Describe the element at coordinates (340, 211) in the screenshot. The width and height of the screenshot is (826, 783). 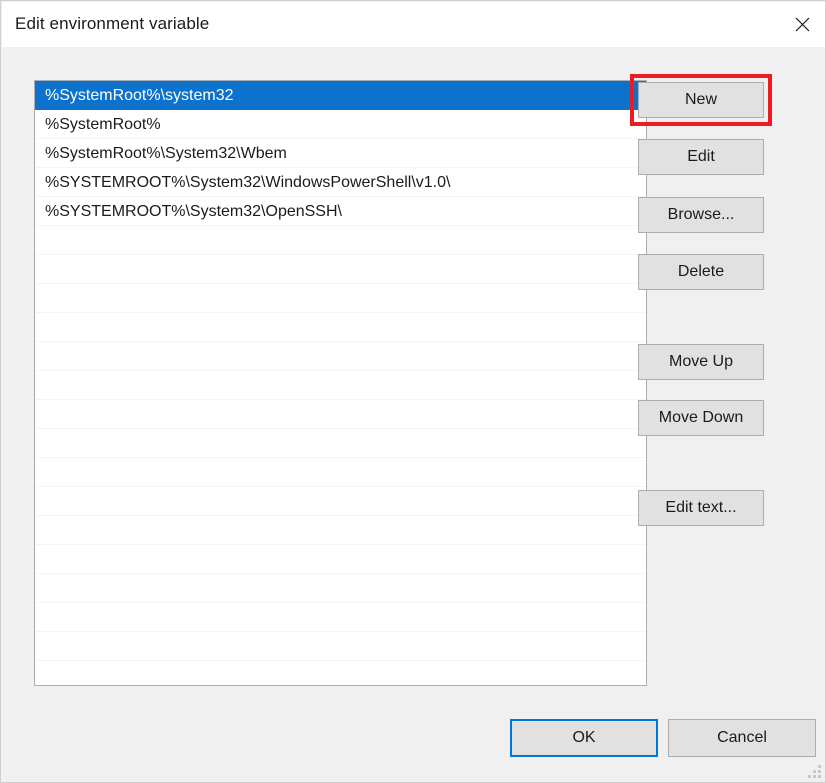
I see `list-item: %SYSTEMROOT%\System32\OpenSSH\` at that location.